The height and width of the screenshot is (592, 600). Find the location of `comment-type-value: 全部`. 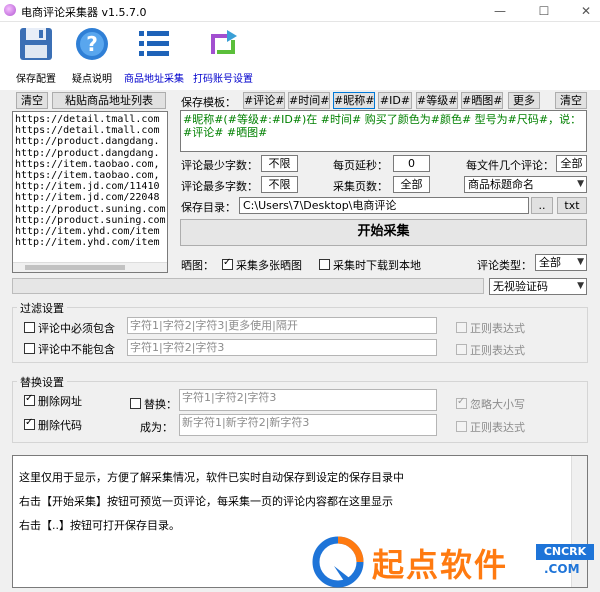

comment-type-value: 全部 is located at coordinates (550, 262).